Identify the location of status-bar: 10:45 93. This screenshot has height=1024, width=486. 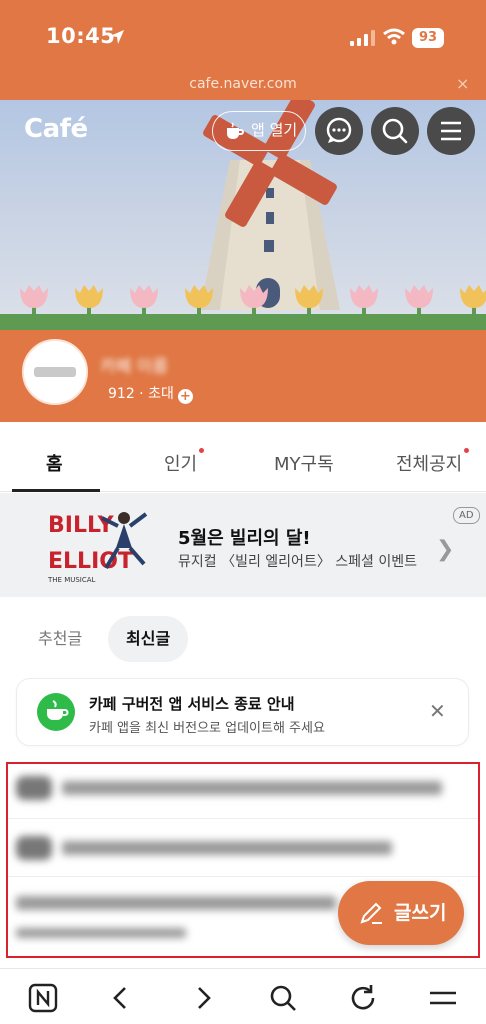
(243, 35).